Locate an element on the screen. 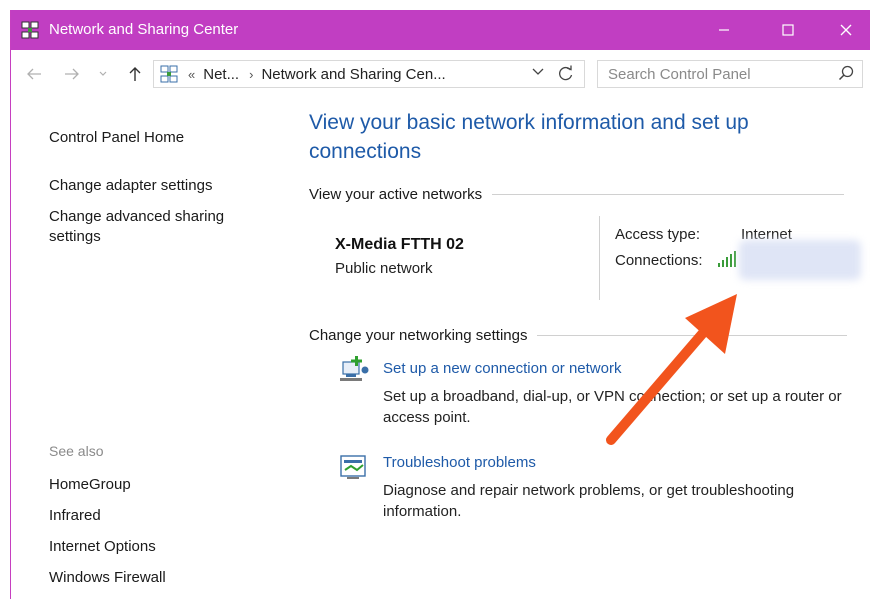 The width and height of the screenshot is (870, 599). back-button is located at coordinates (34, 74).